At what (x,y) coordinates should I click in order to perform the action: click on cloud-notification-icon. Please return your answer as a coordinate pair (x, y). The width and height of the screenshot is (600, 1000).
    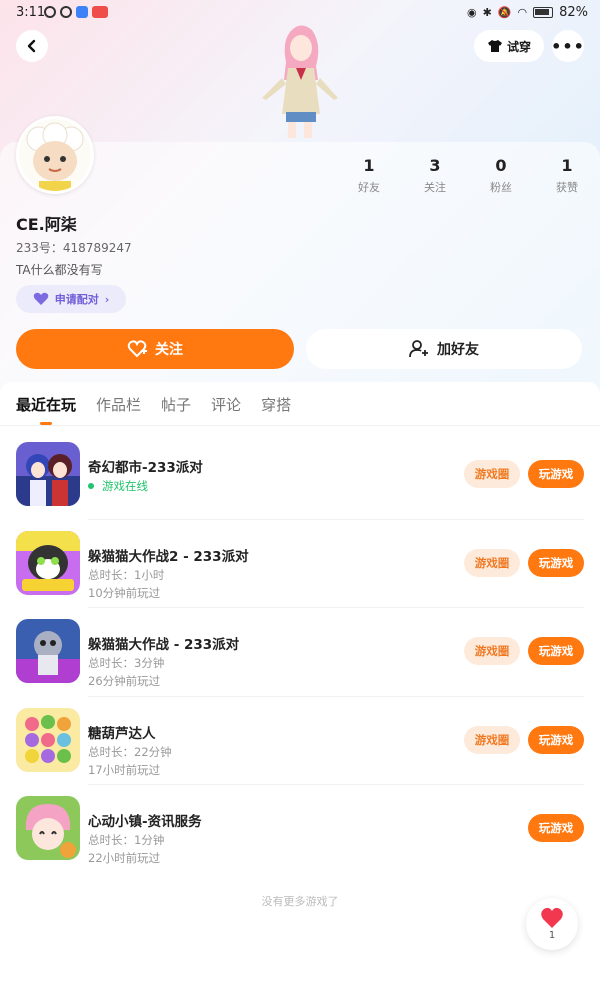
    Looking at the image, I should click on (82, 12).